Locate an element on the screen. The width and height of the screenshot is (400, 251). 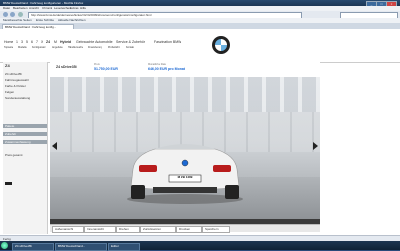
price-label: Preis is located at coordinates (97, 64).